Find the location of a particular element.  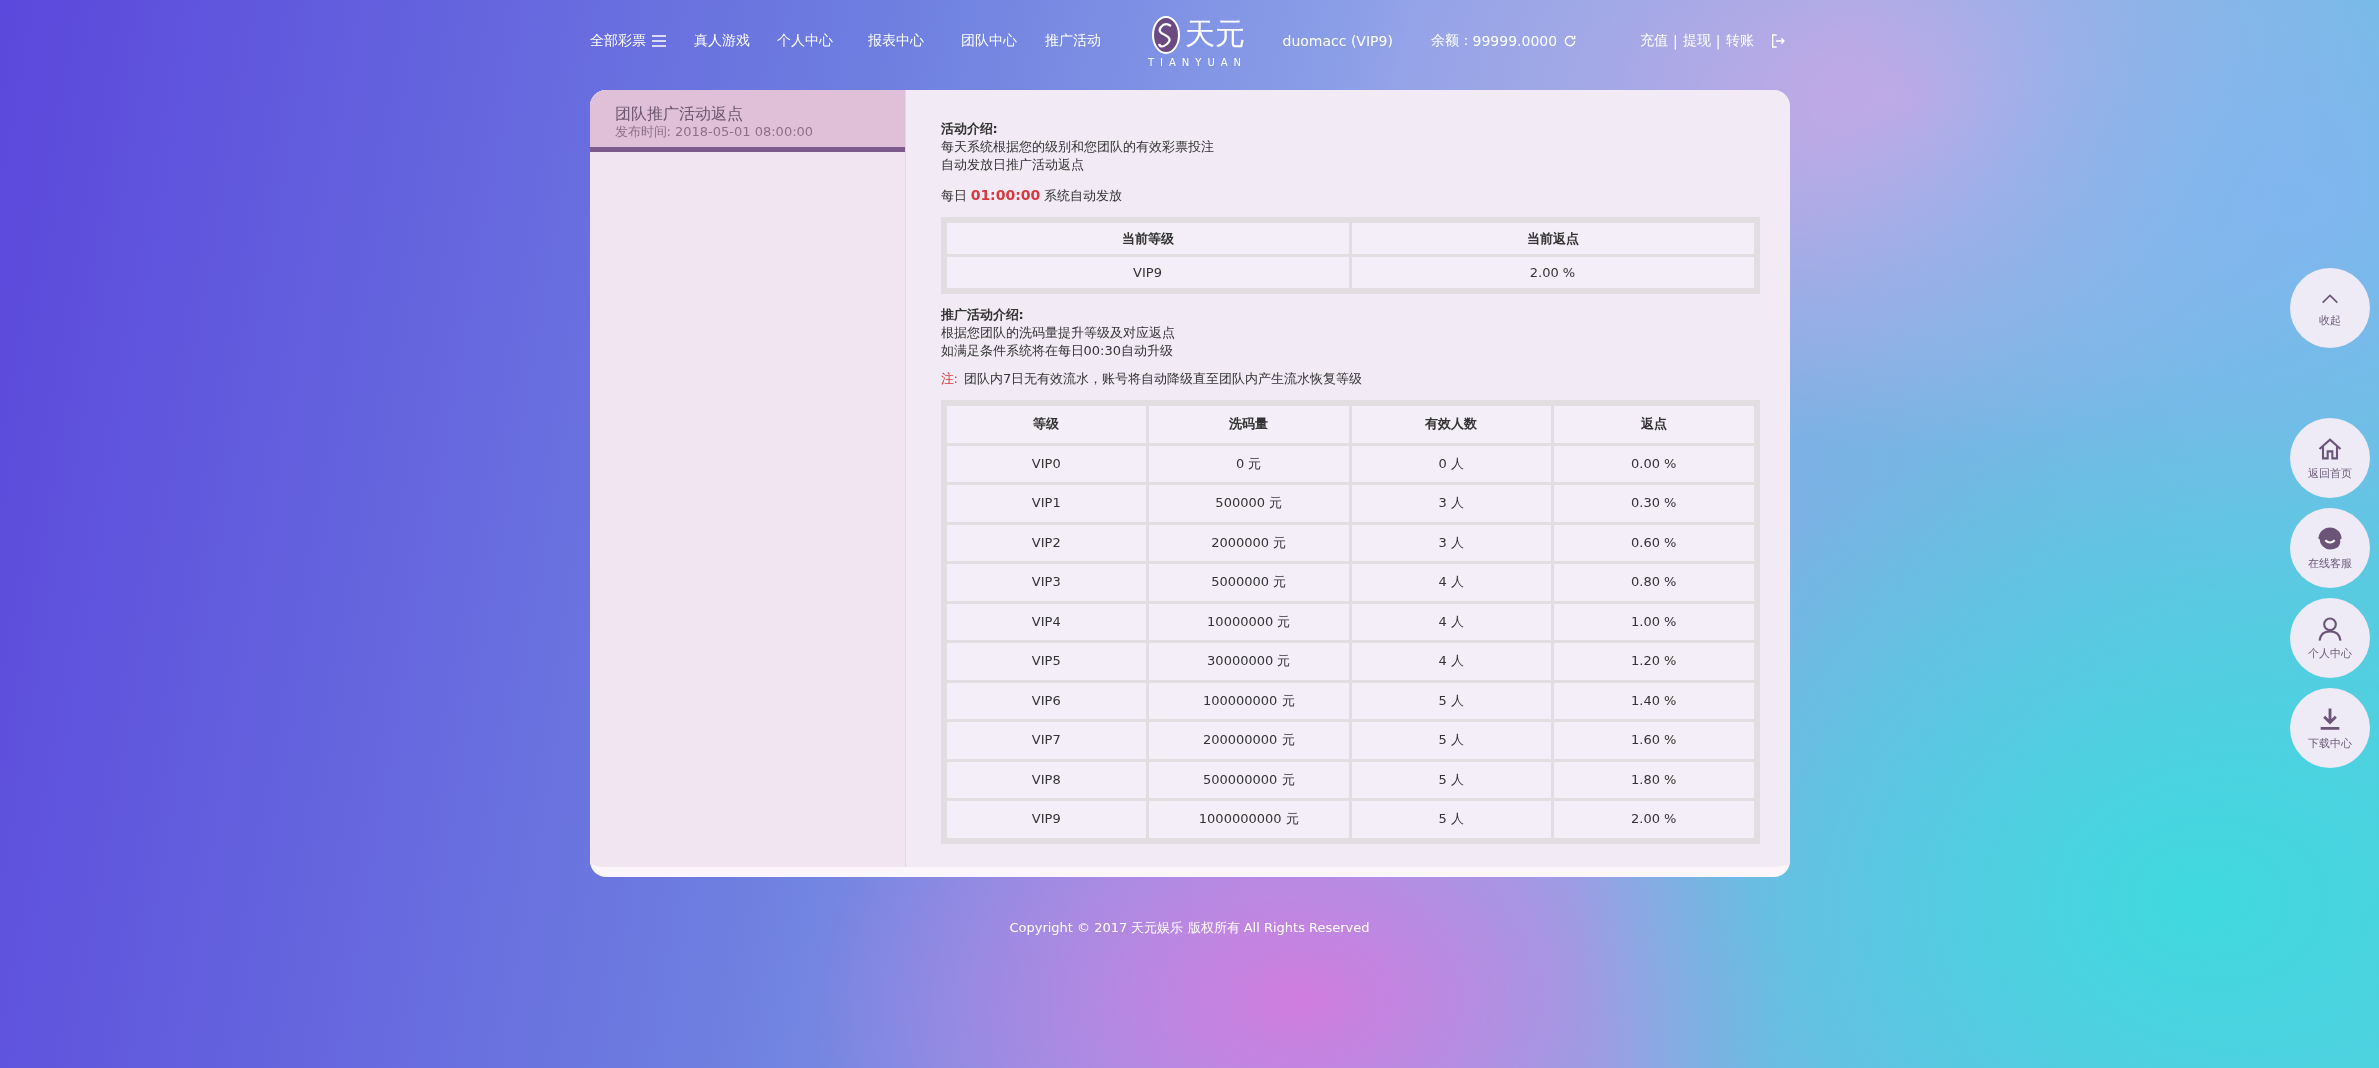

table-cell: 10000000 元 is located at coordinates (1249, 621).